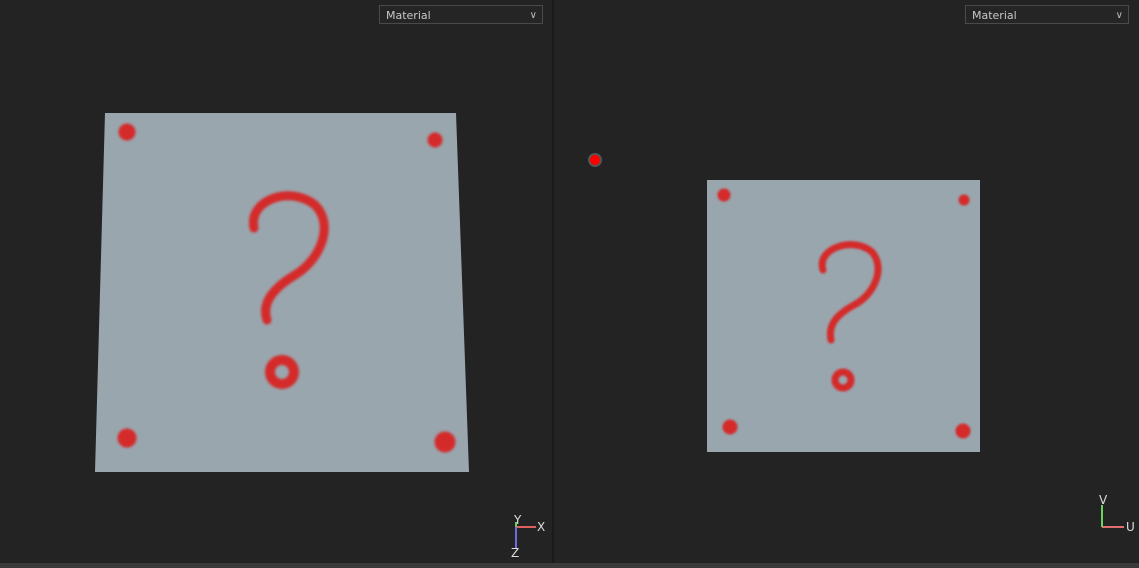  I want to click on axis-v-label: V, so click(1103, 500).